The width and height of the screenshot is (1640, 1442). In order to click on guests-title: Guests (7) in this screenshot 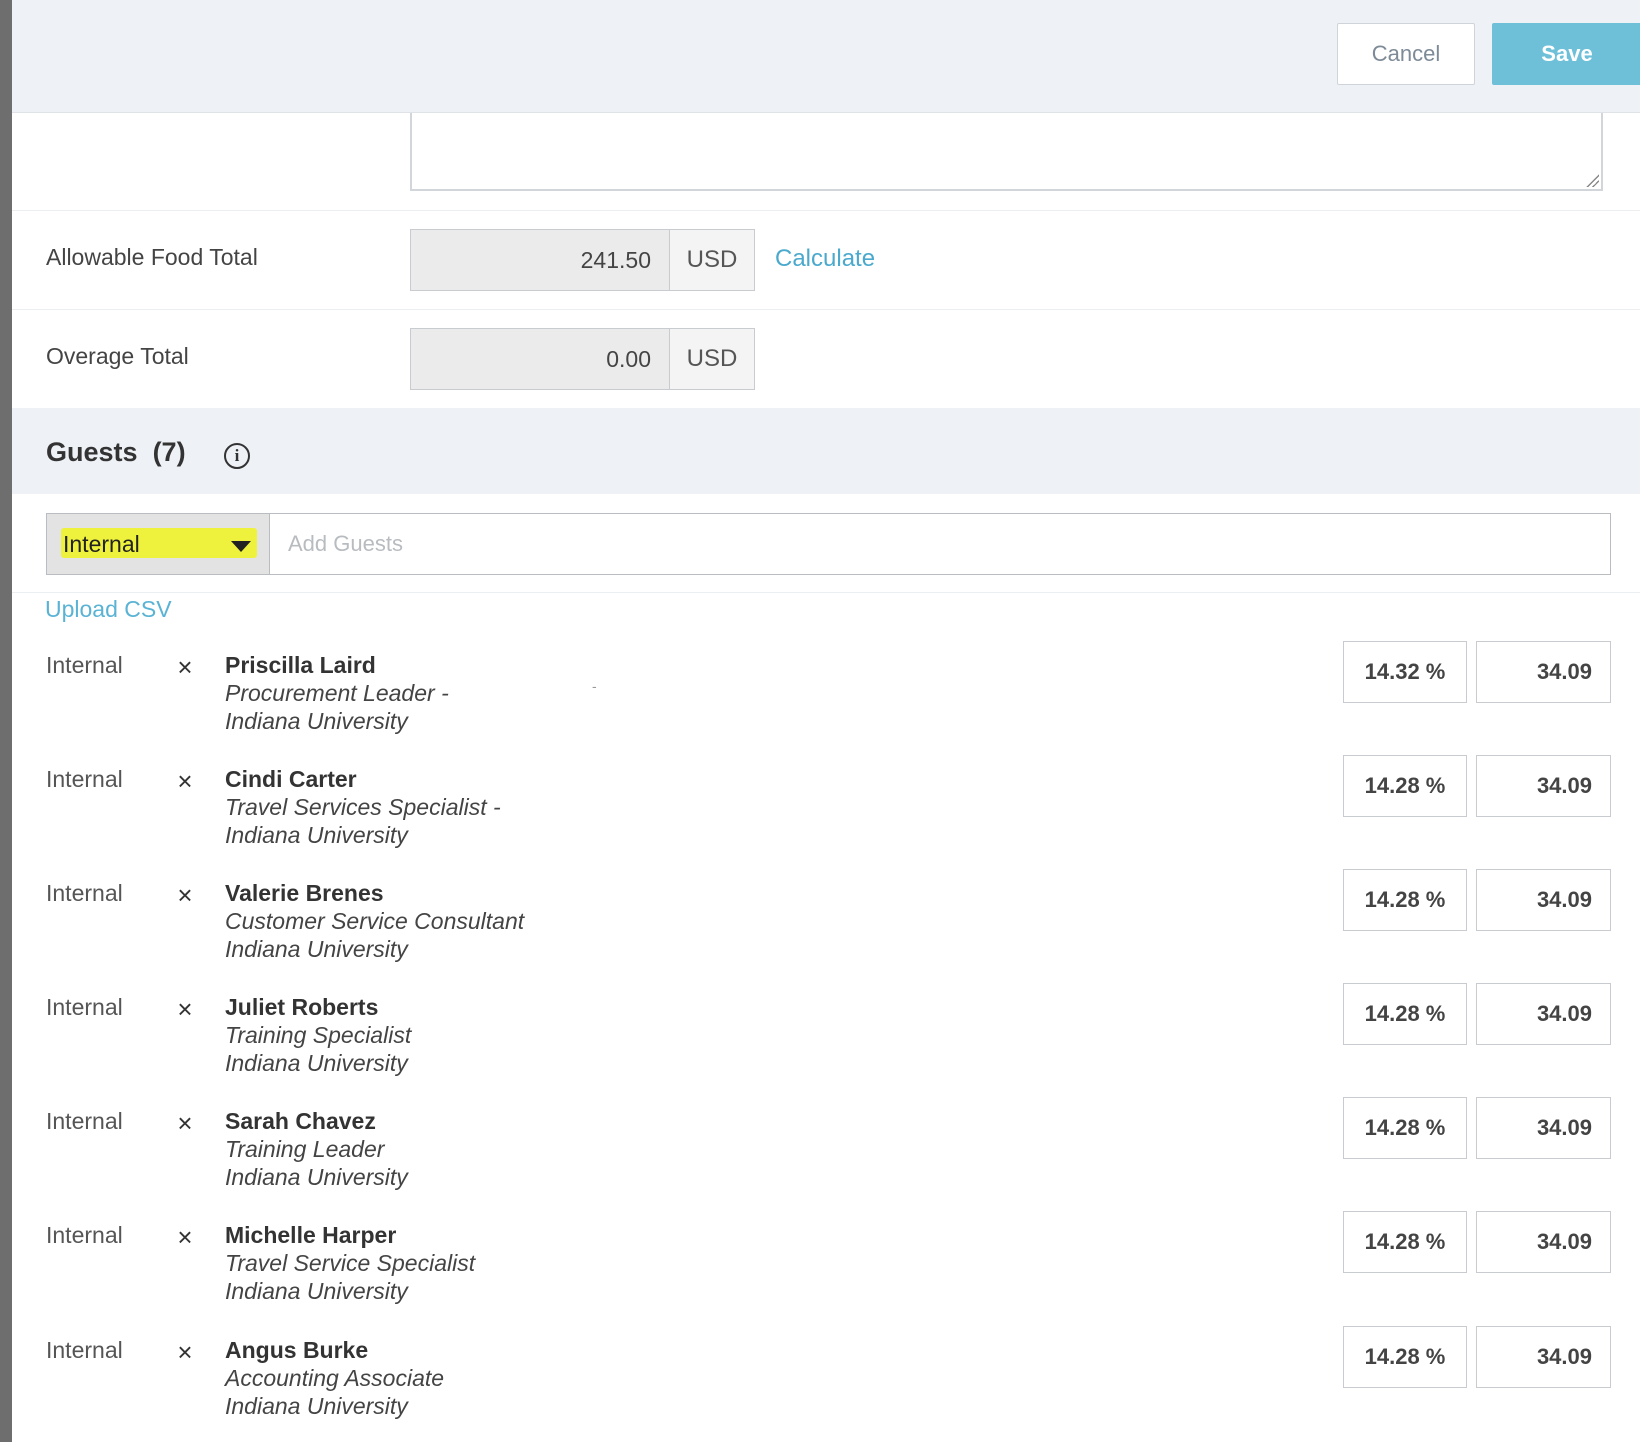, I will do `click(116, 452)`.